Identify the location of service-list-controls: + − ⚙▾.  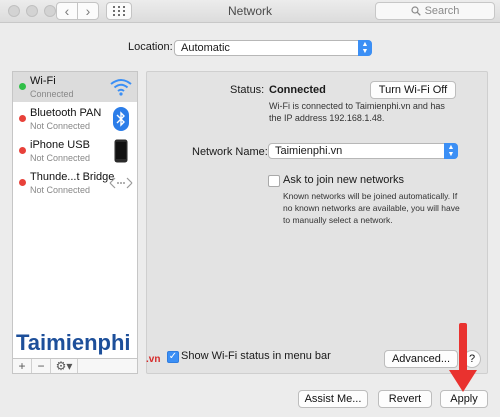
(75, 366).